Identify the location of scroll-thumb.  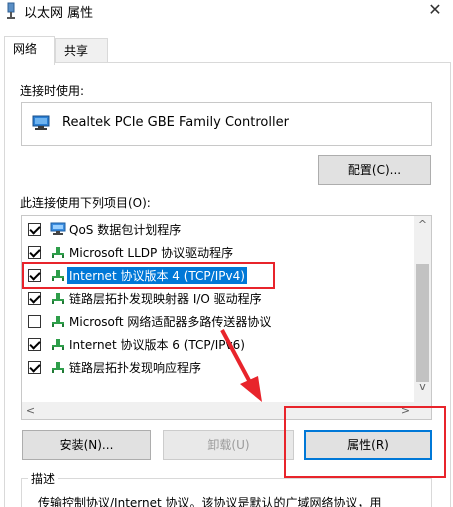
(422, 323).